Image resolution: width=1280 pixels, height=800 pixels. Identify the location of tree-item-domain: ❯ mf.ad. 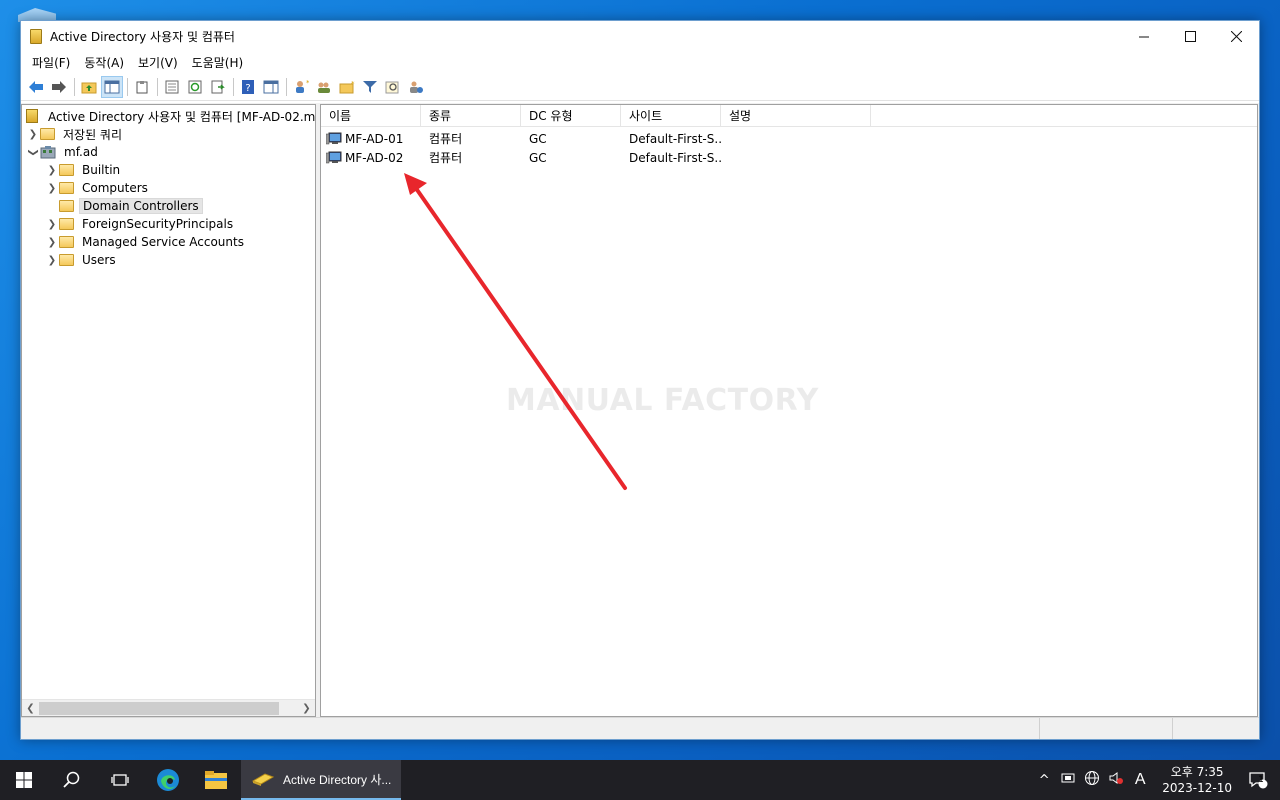
(168, 152).